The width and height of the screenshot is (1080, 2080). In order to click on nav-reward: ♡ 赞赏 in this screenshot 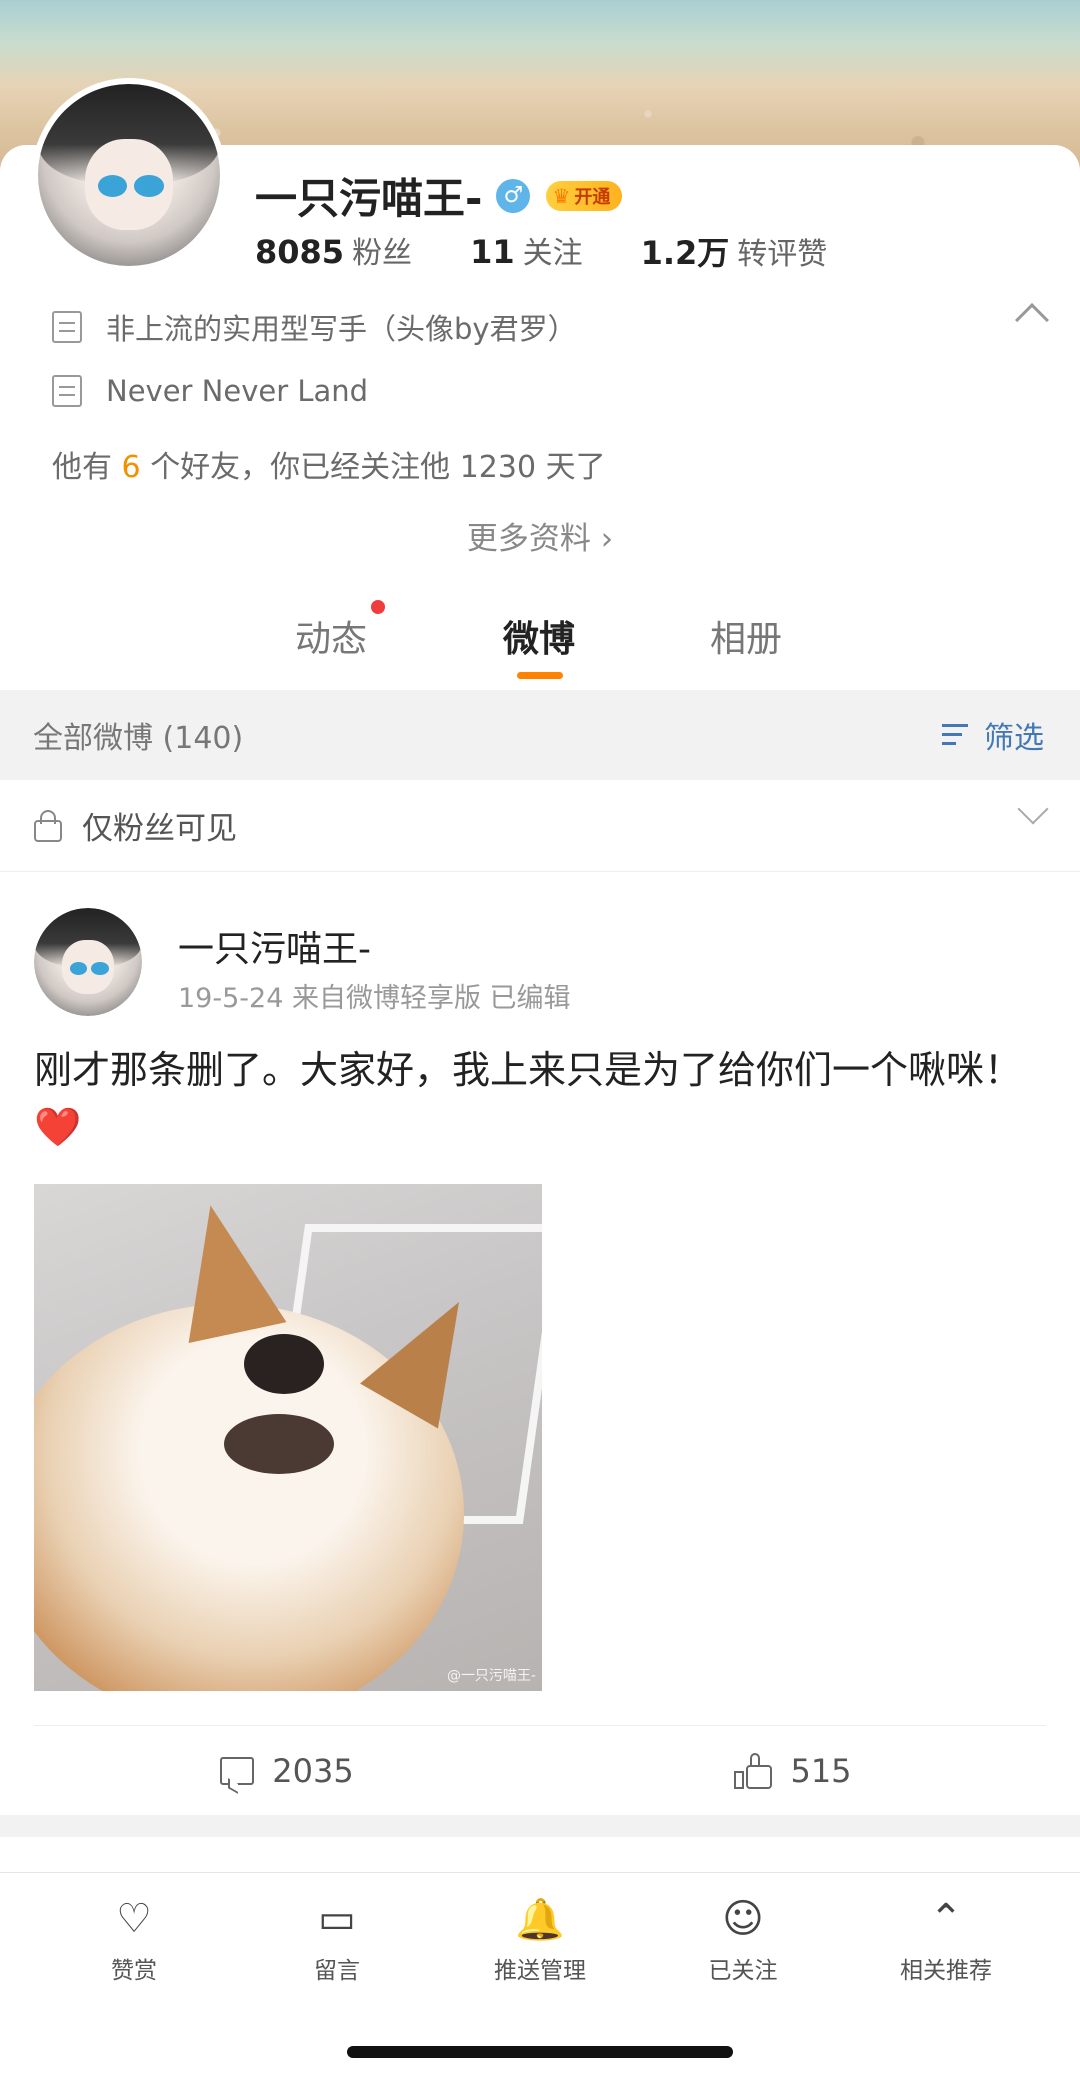, I will do `click(134, 1939)`.